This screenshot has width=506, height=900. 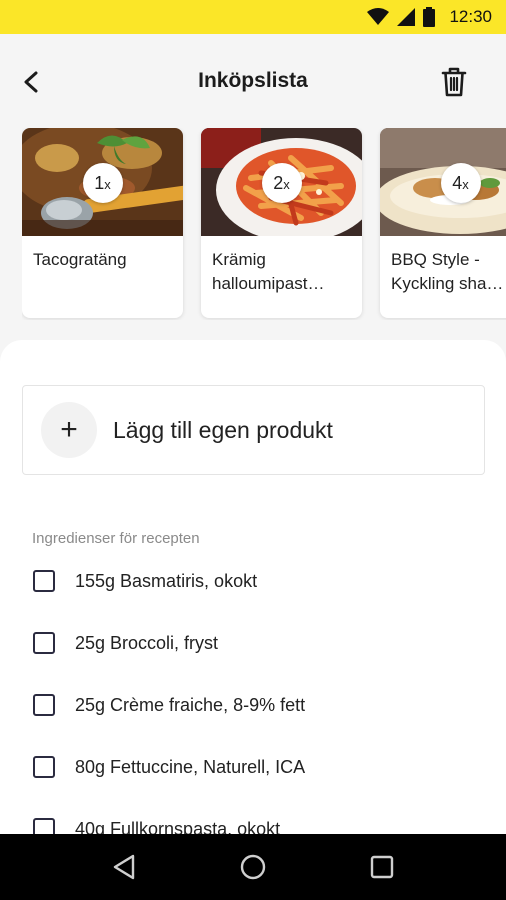 What do you see at coordinates (253, 17) in the screenshot?
I see `status-bar: 12:30` at bounding box center [253, 17].